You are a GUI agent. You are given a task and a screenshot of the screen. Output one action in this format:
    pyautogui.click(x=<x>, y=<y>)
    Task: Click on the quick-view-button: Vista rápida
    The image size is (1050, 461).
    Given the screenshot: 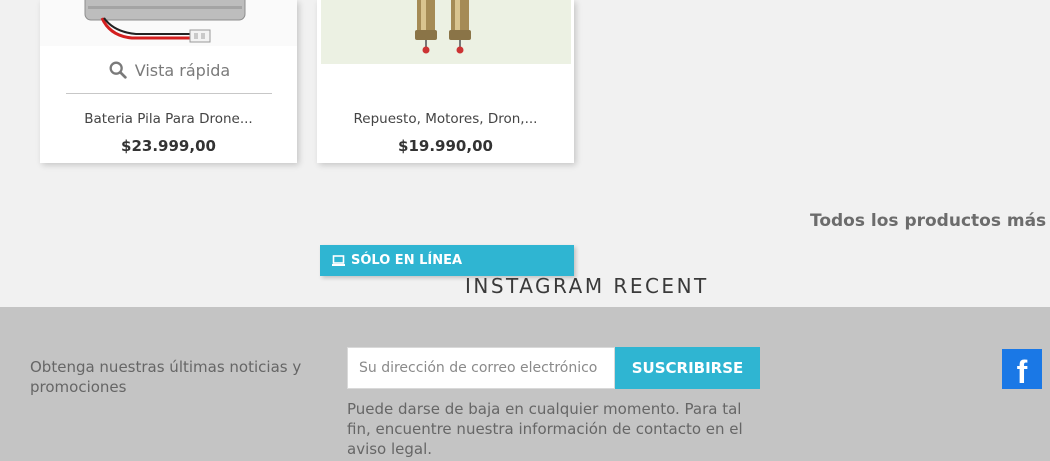 What is the action you would take?
    pyautogui.click(x=168, y=70)
    